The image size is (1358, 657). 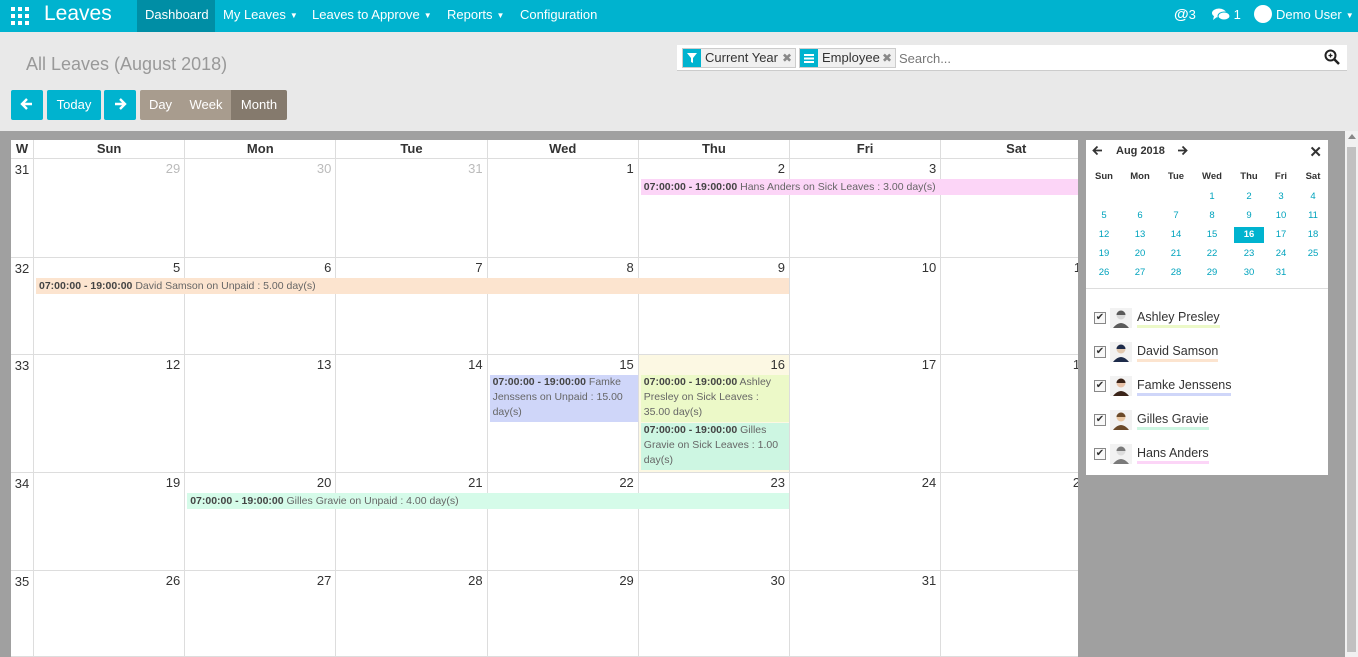 I want to click on prev-button, so click(x=27, y=105).